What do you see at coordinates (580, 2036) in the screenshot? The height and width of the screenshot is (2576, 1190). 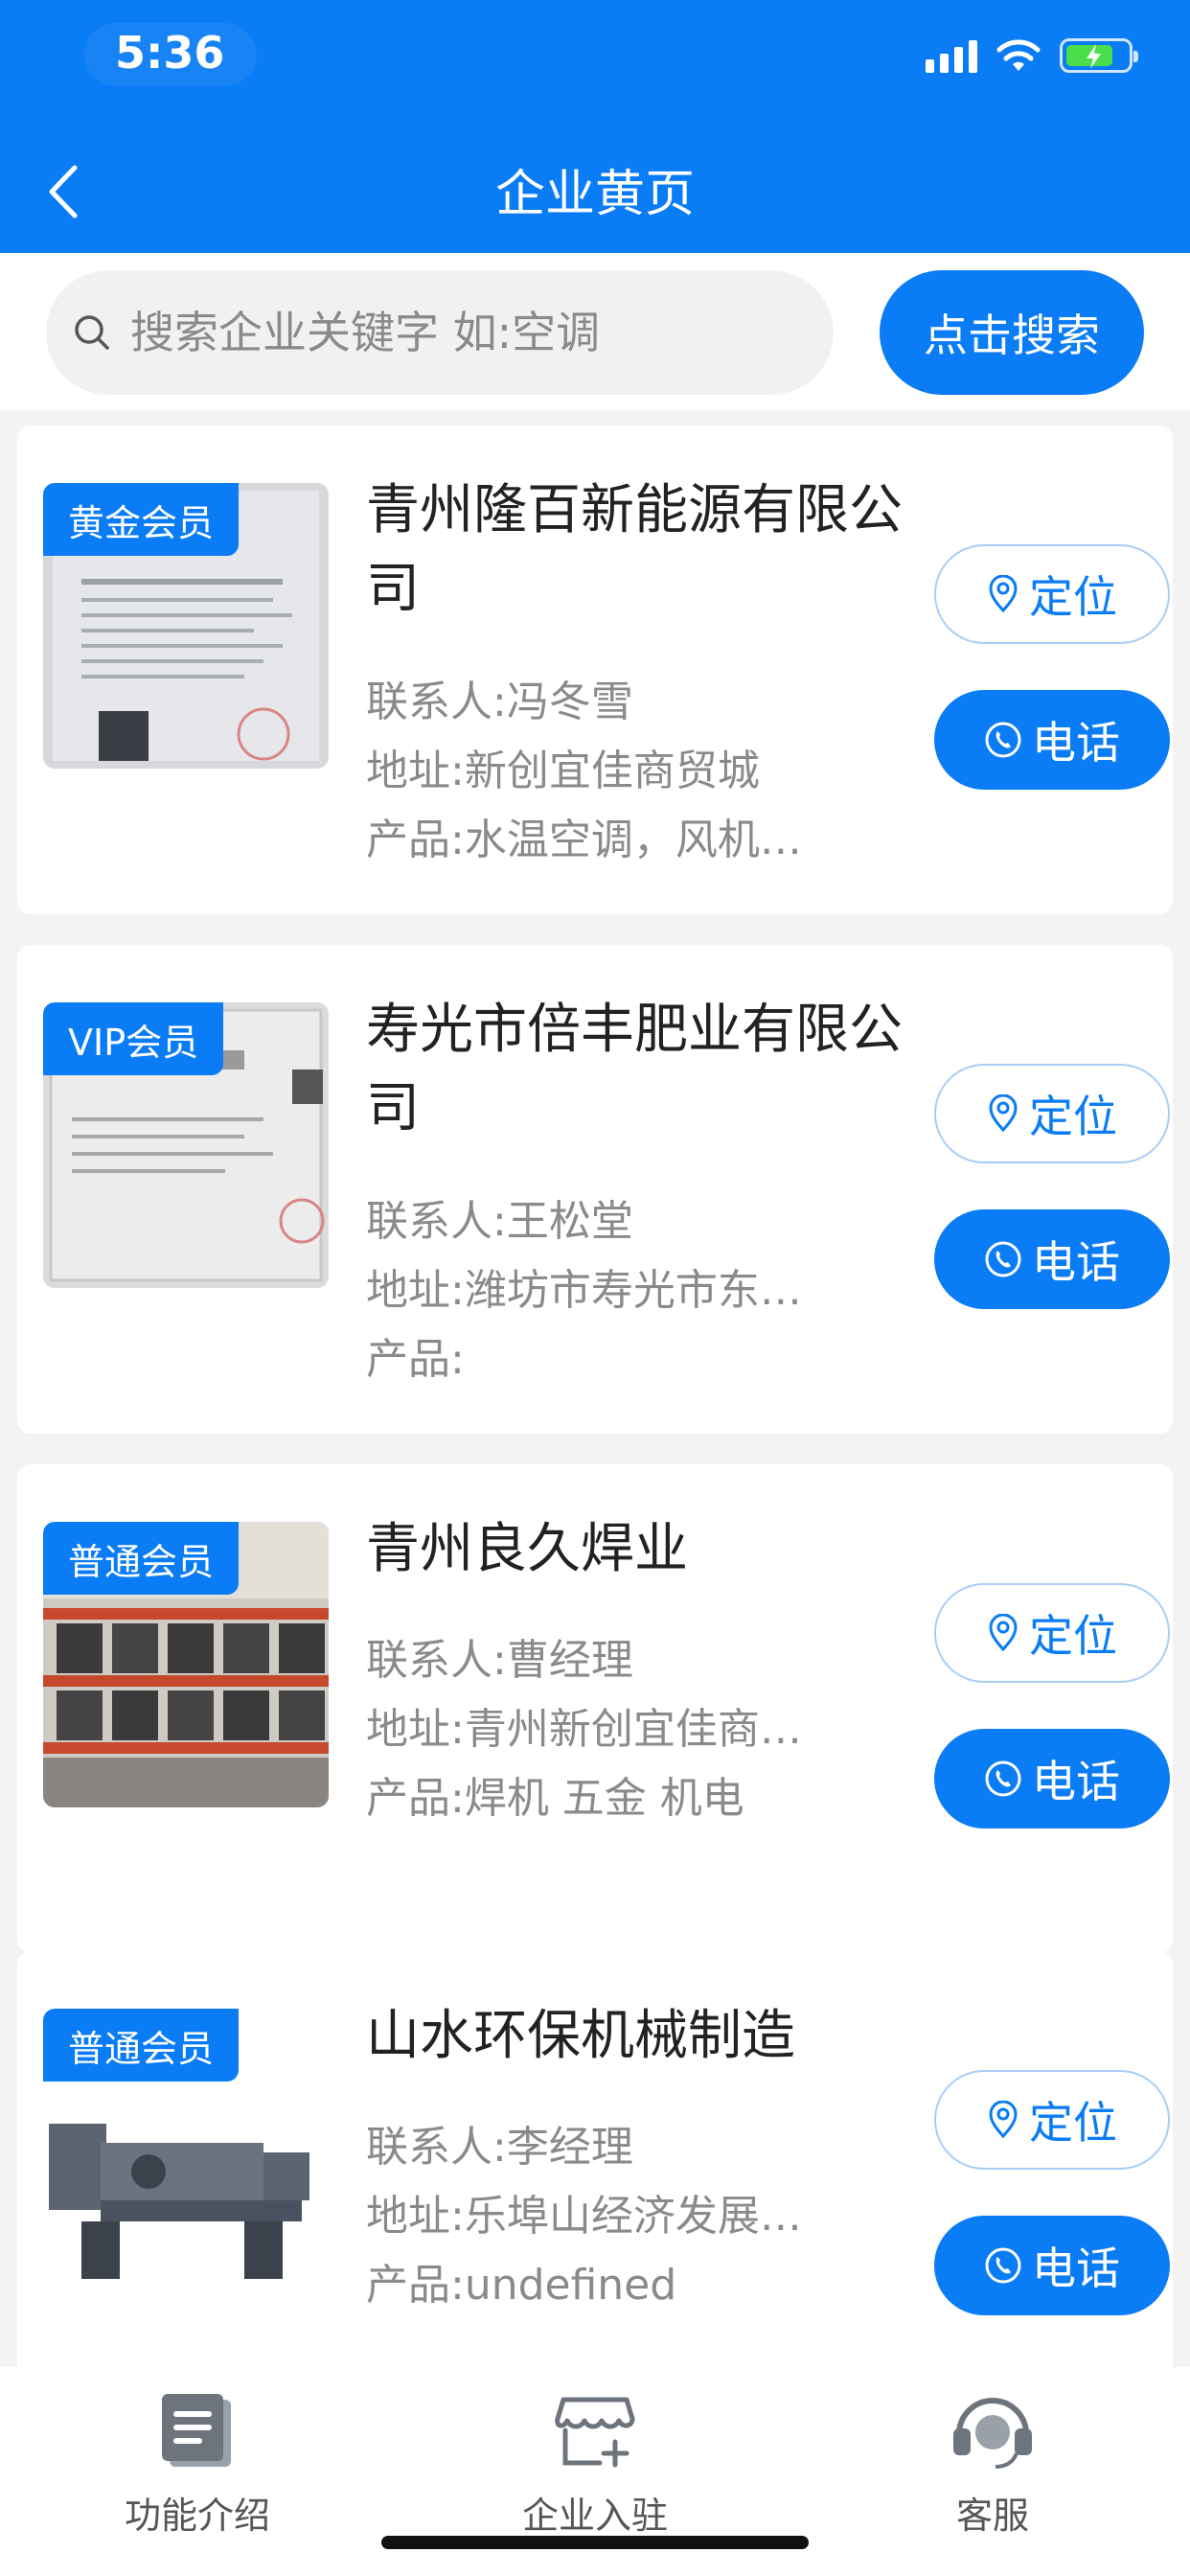 I see `company-name: 山水环保机械制造` at bounding box center [580, 2036].